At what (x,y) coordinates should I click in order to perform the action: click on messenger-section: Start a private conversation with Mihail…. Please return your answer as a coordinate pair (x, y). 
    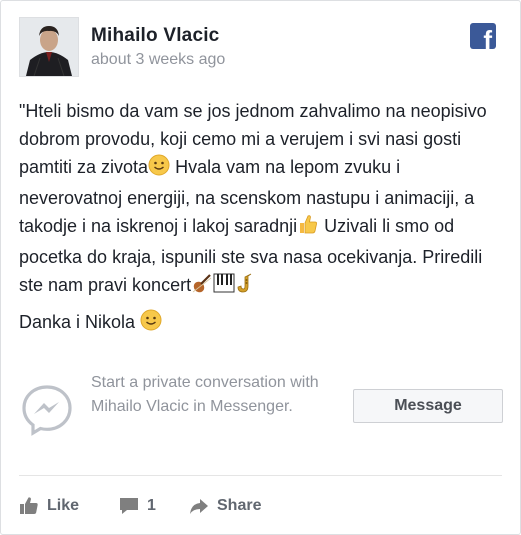
    Looking at the image, I should click on (262, 408).